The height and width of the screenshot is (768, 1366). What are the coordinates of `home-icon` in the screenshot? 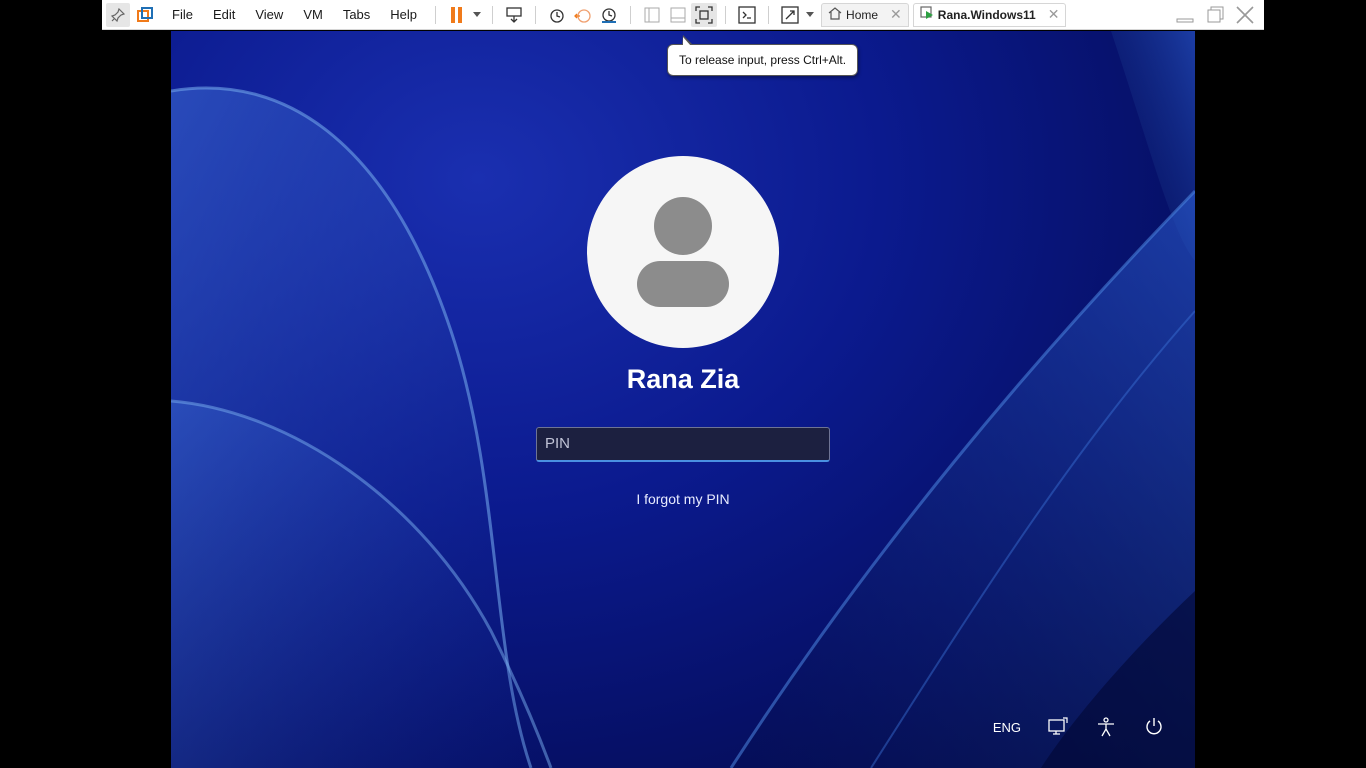 It's located at (835, 14).